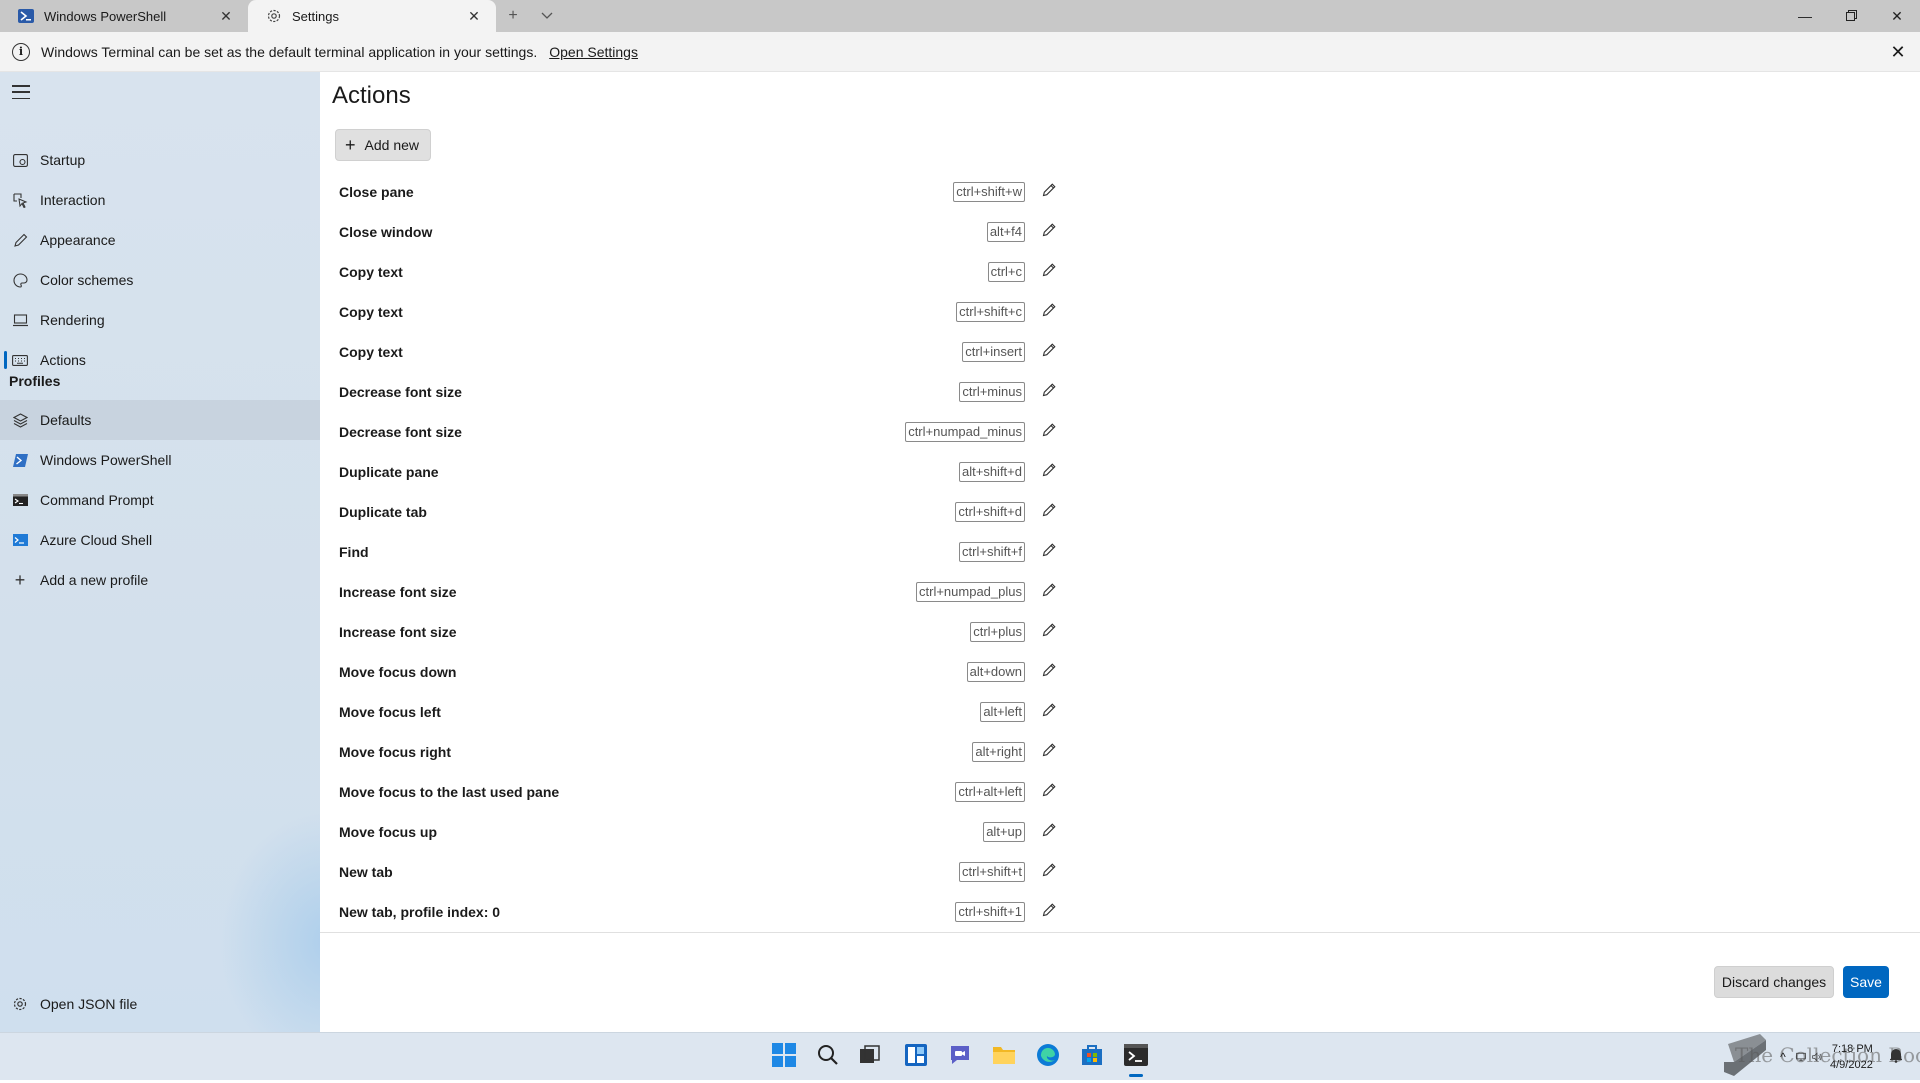  What do you see at coordinates (372, 16) in the screenshot?
I see `tab-settings: Settings ✕` at bounding box center [372, 16].